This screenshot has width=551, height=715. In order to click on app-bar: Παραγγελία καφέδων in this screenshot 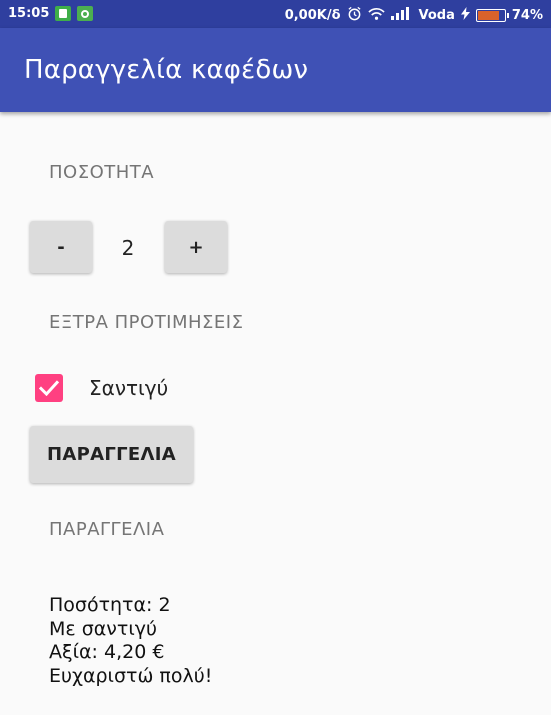, I will do `click(275, 70)`.